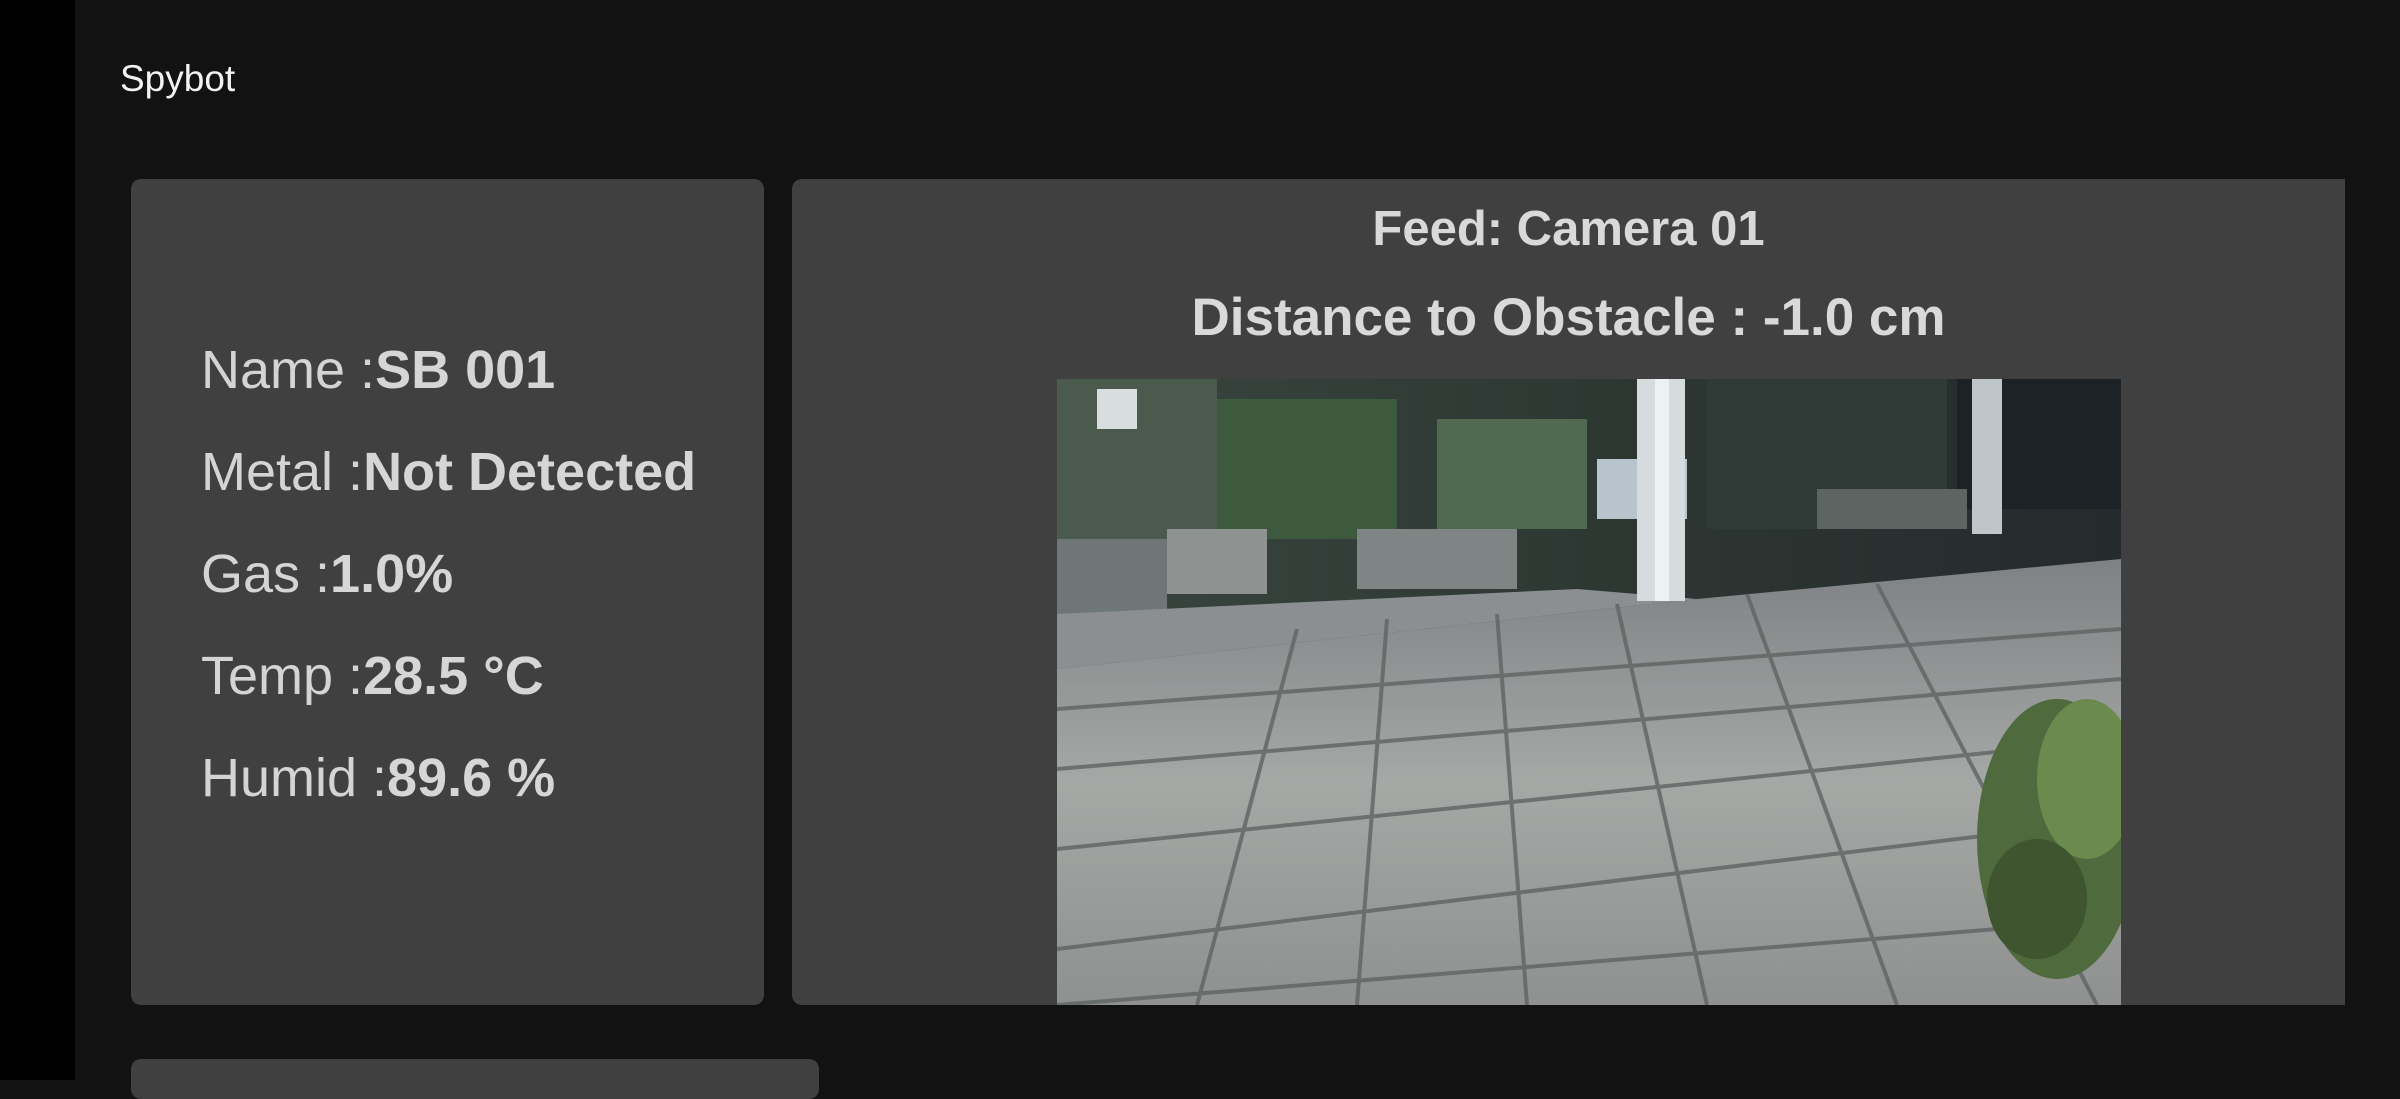 The width and height of the screenshot is (2400, 1099). What do you see at coordinates (530, 472) in the screenshot?
I see `sensor-value: Not Detected` at bounding box center [530, 472].